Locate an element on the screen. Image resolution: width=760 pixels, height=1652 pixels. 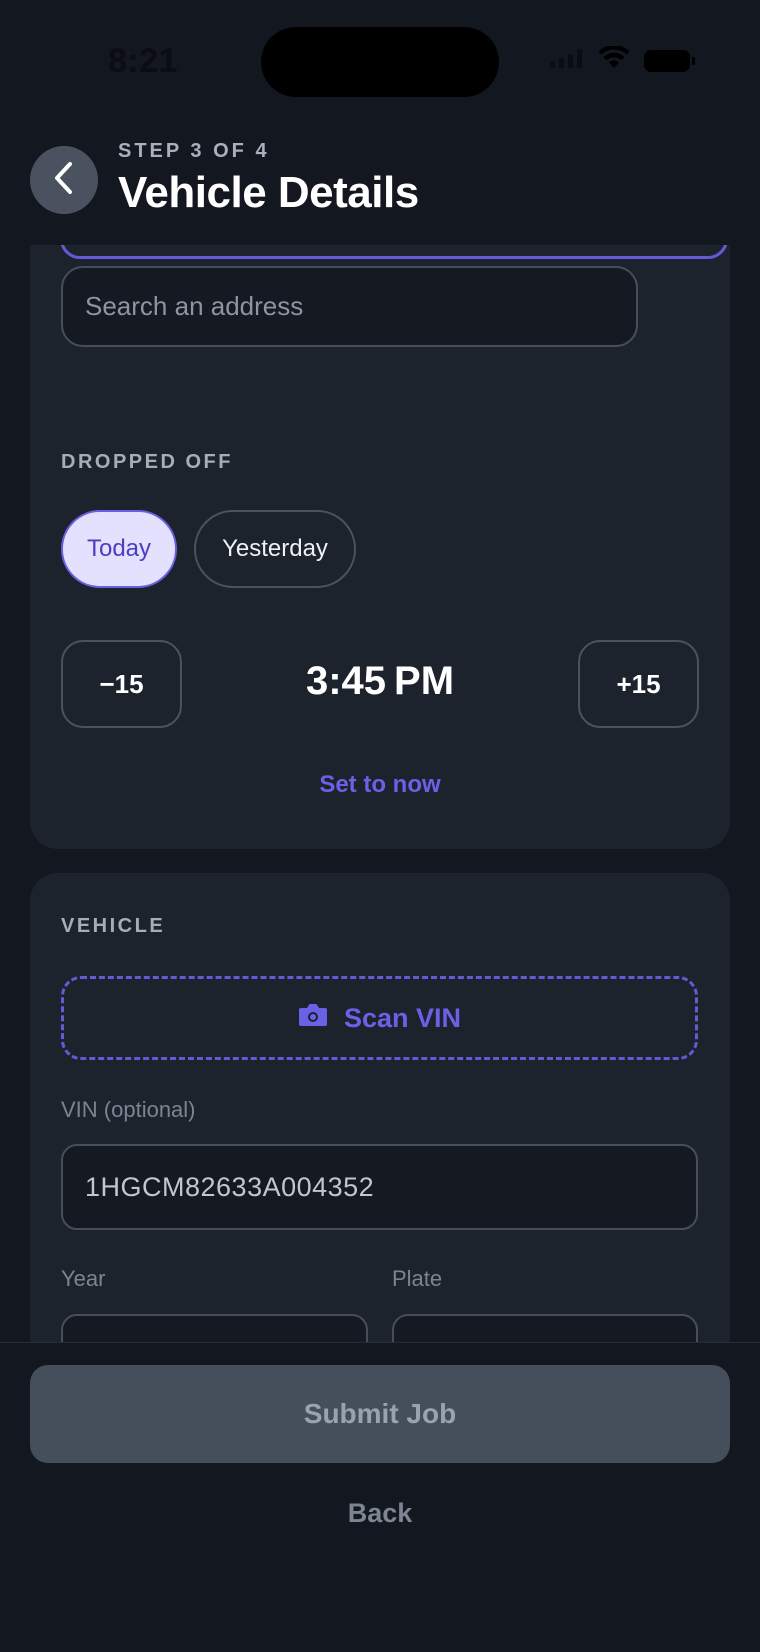
step-indicator: STEP 3 OF 4 is located at coordinates (194, 151).